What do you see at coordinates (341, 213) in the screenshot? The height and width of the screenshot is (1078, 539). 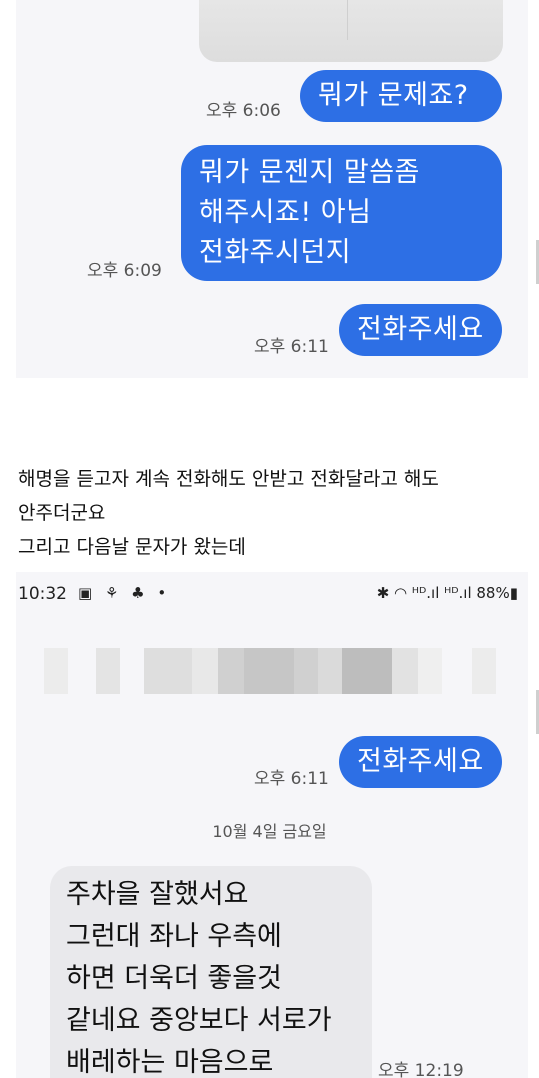 I see `sent-message-bubble: 뭐가 문젠지 말씀좀 해주시죠! 아님 전화주시던지` at bounding box center [341, 213].